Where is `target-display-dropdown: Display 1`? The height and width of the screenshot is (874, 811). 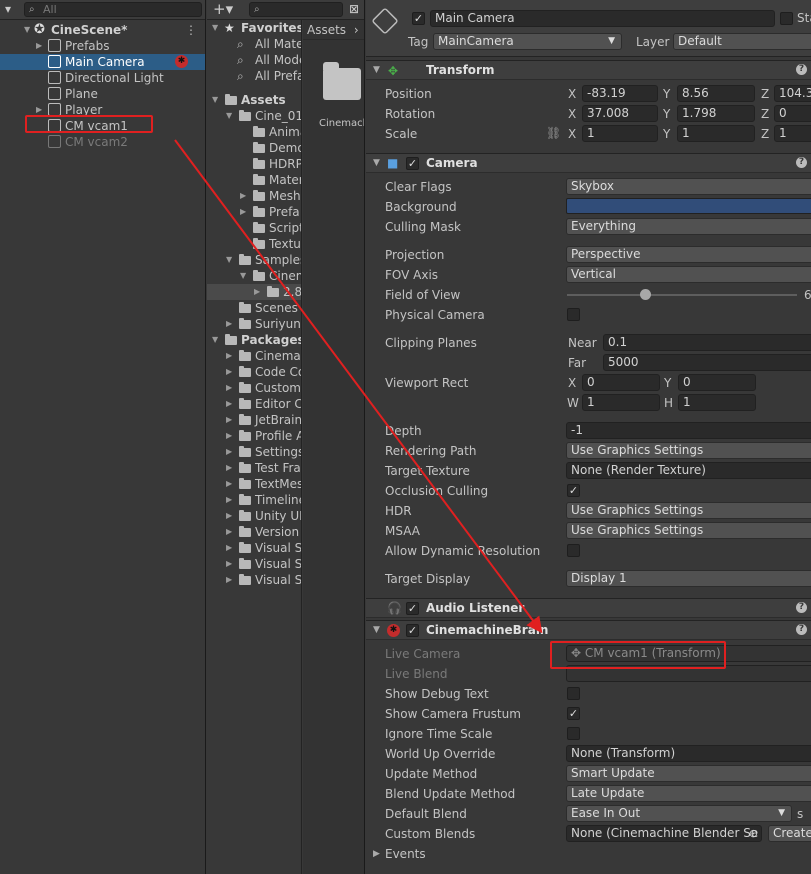
target-display-dropdown: Display 1 is located at coordinates (688, 578).